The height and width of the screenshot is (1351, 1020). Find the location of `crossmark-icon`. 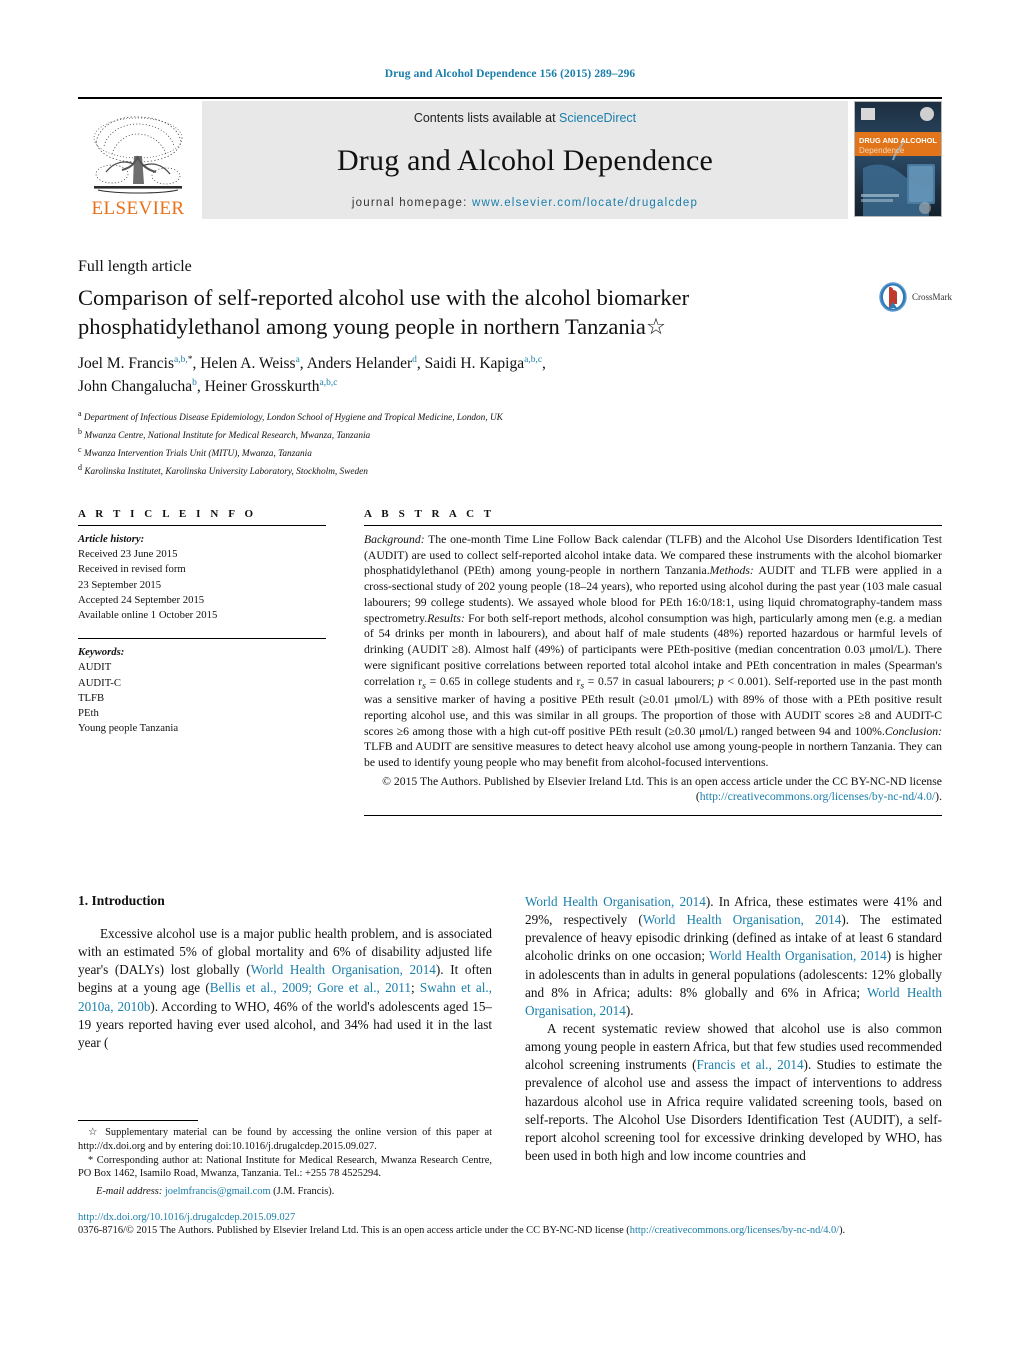

crossmark-icon is located at coordinates (893, 297).